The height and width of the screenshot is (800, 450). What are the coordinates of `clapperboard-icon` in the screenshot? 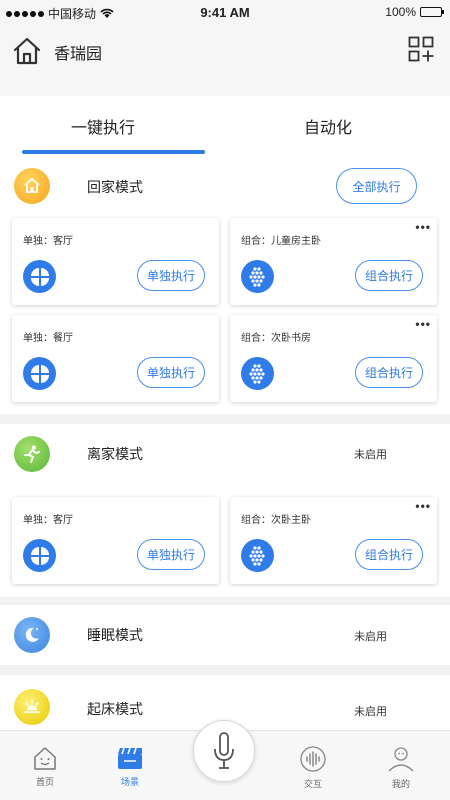 It's located at (130, 758).